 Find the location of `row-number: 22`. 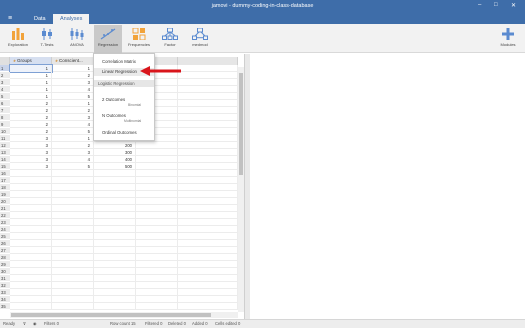

row-number: 22 is located at coordinates (5, 215).